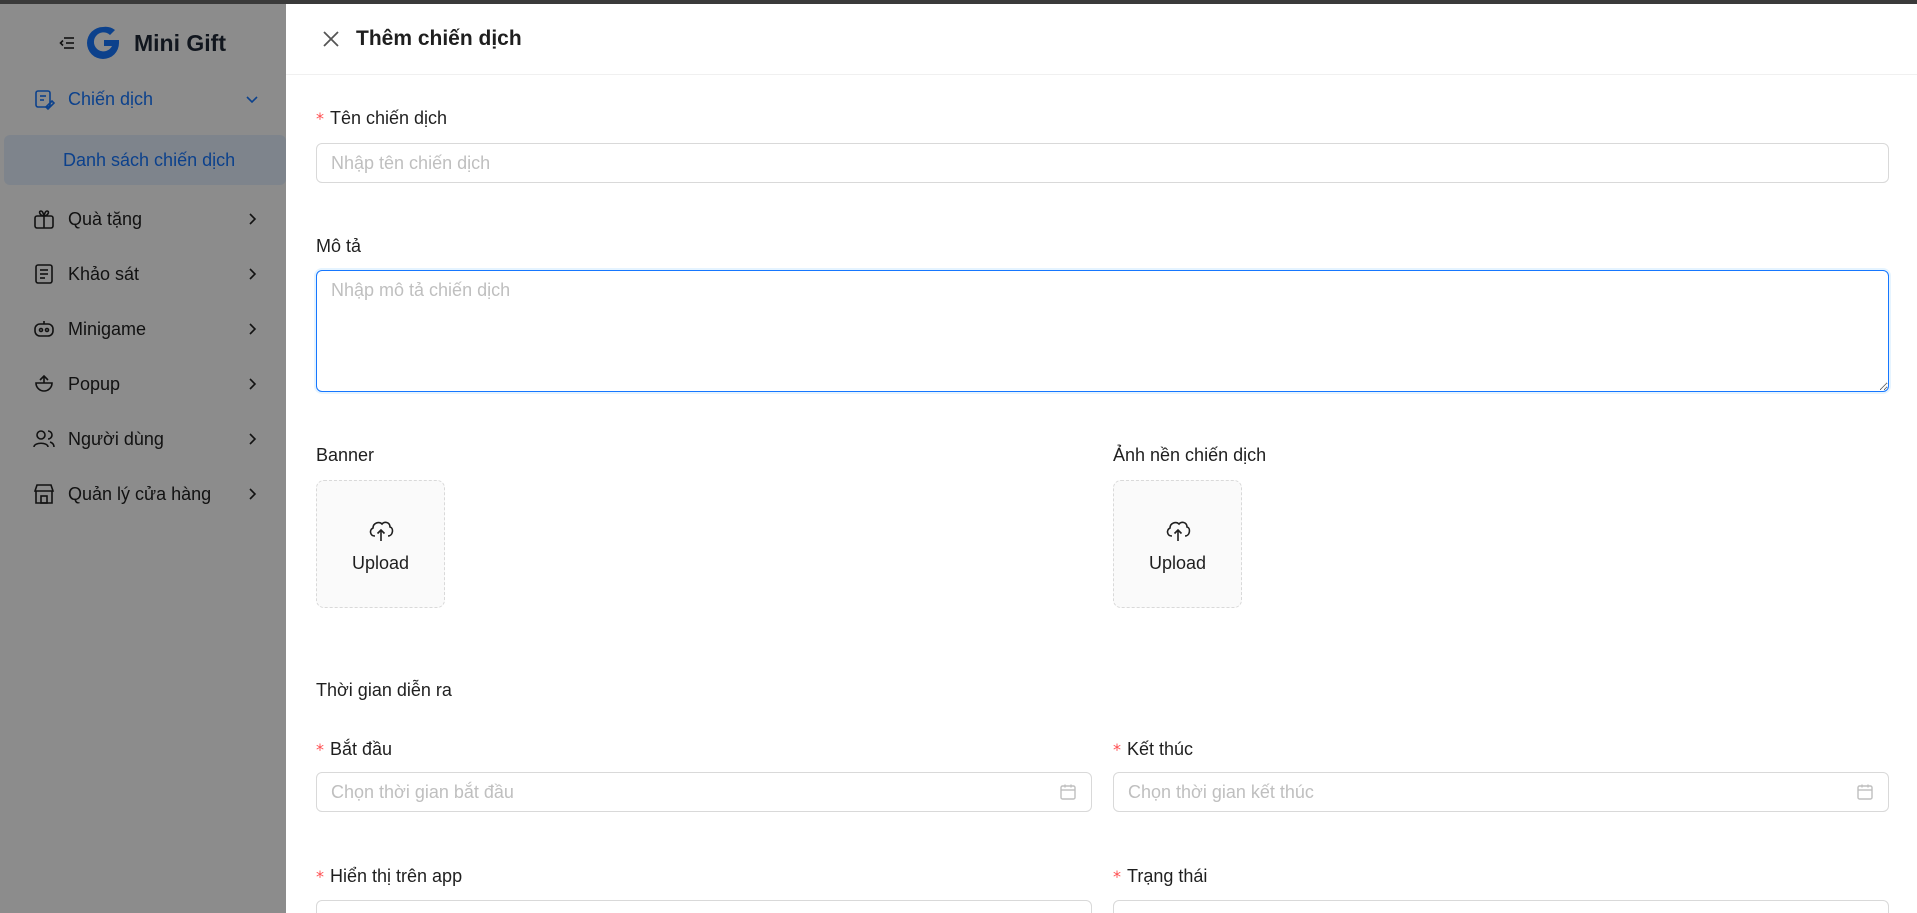 This screenshot has width=1917, height=913. What do you see at coordinates (1190, 455) in the screenshot?
I see `background-image-label: Ảnh nền chiến dịch` at bounding box center [1190, 455].